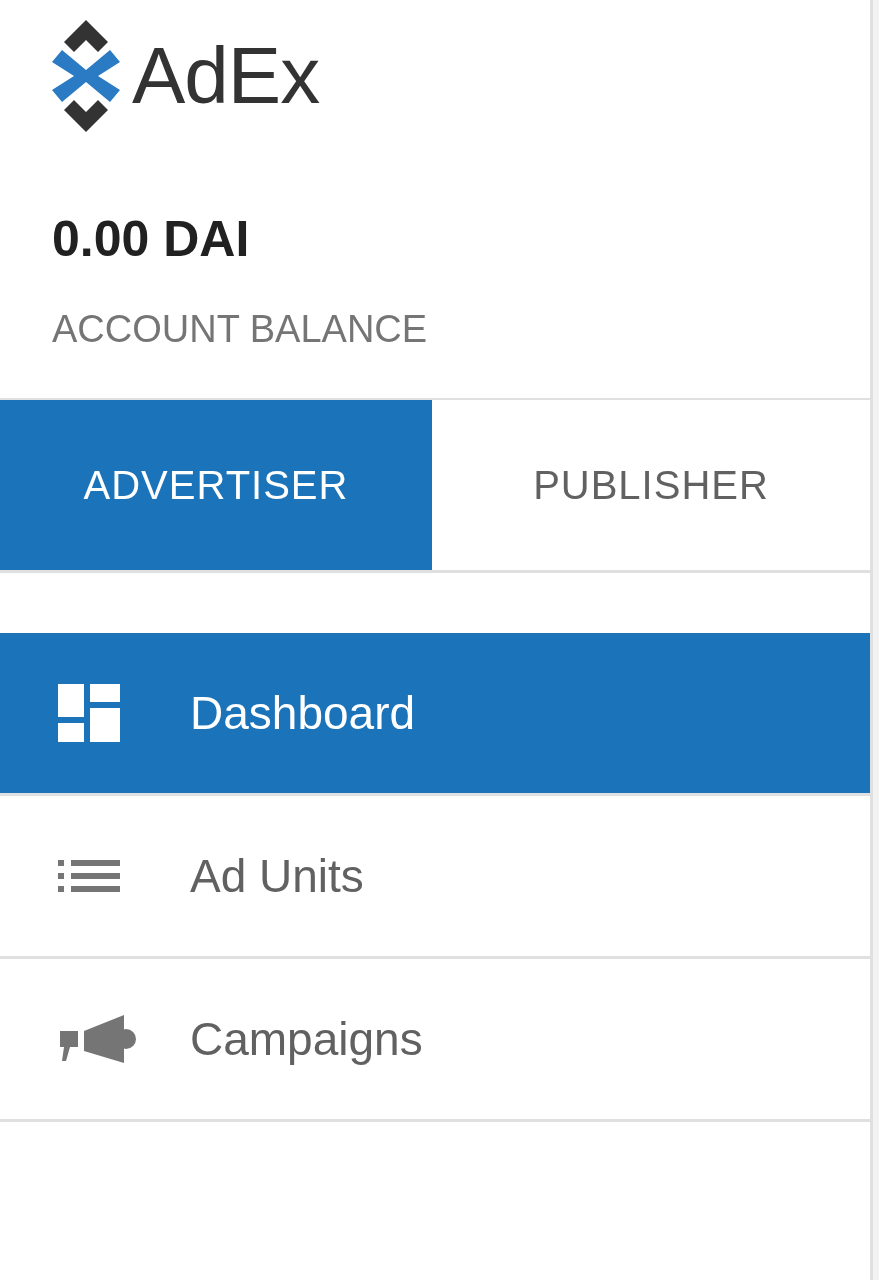 Image resolution: width=879 pixels, height=1280 pixels. Describe the element at coordinates (306, 1039) in the screenshot. I see `menu-item-label: Campaigns` at that location.